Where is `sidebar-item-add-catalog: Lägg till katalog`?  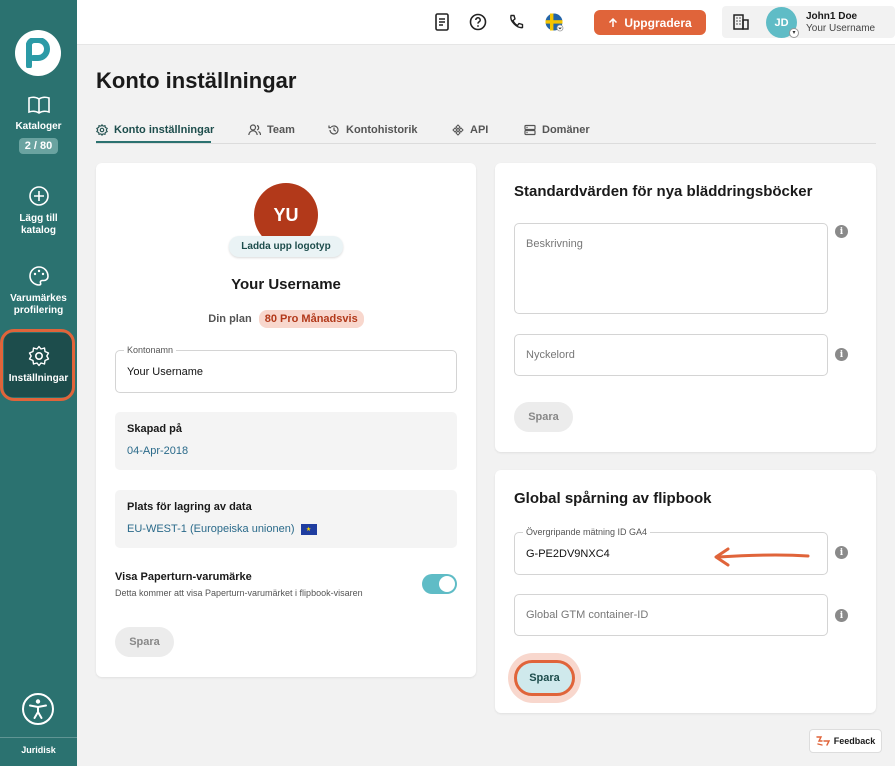
sidebar-item-add-catalog: Lägg till katalog is located at coordinates (38, 211).